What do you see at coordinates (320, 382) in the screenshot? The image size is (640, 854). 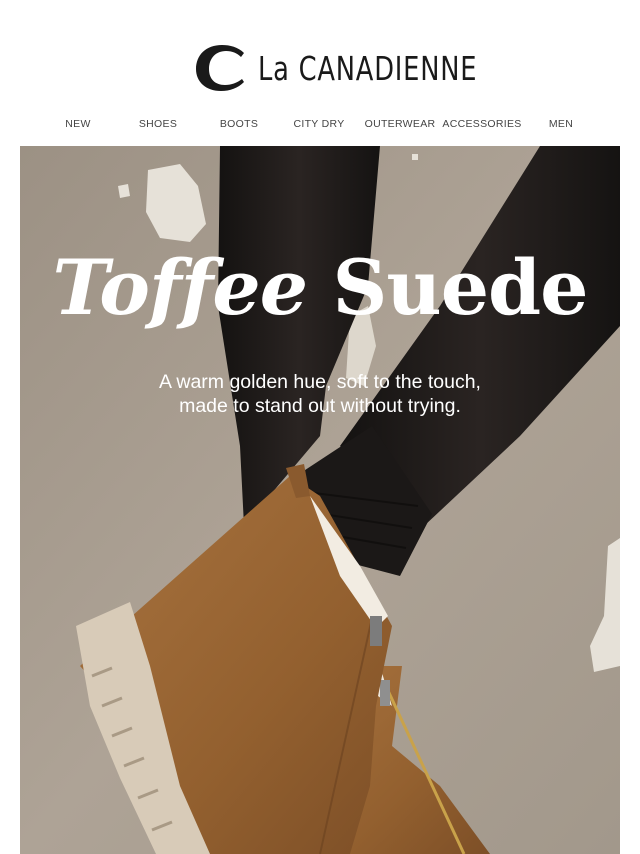 I see `hero-subline-line-1: A warm golden hue, soft to the touch,` at bounding box center [320, 382].